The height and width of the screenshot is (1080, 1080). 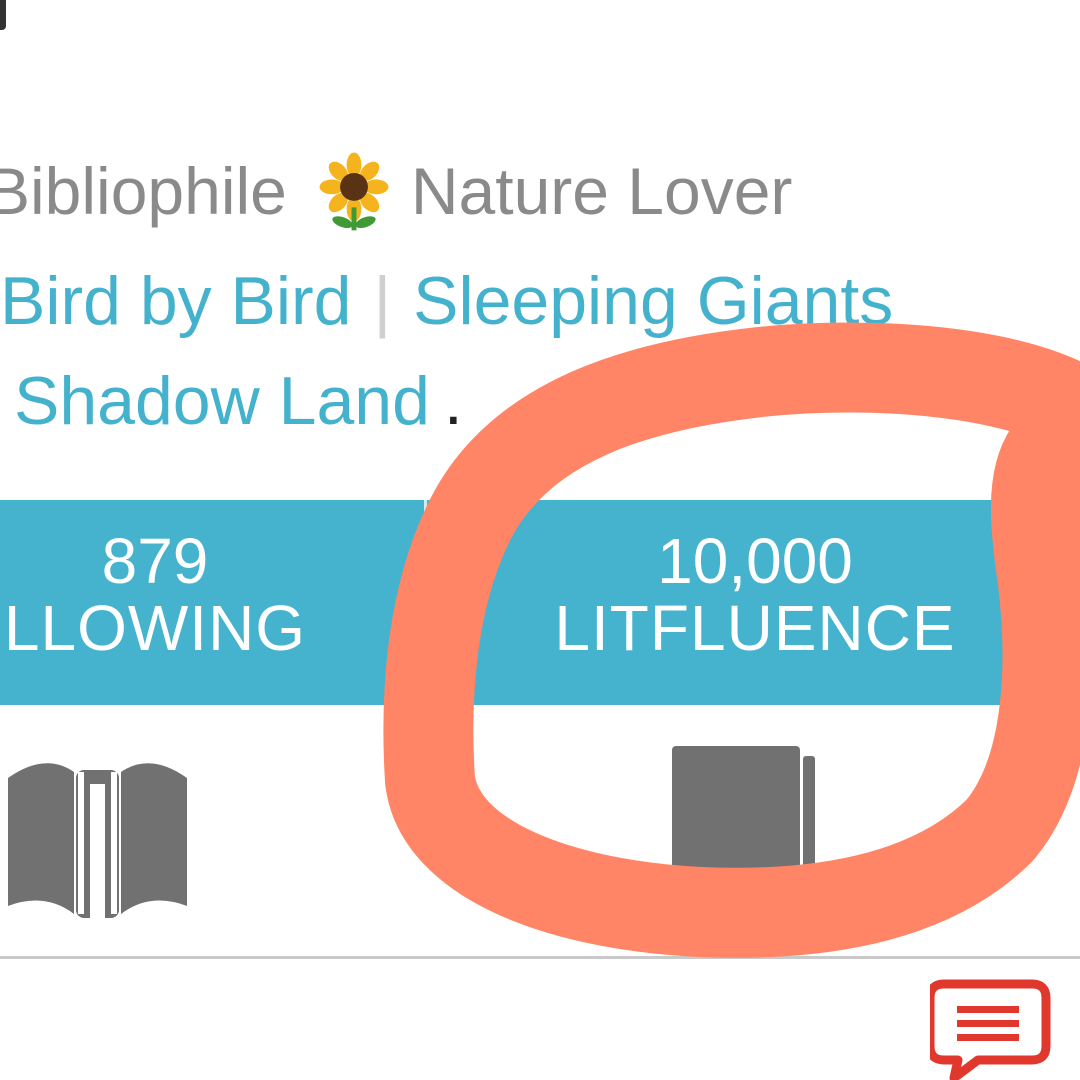 What do you see at coordinates (175, 301) in the screenshot?
I see `book-link-bird-by-bird: Bird by Bird` at bounding box center [175, 301].